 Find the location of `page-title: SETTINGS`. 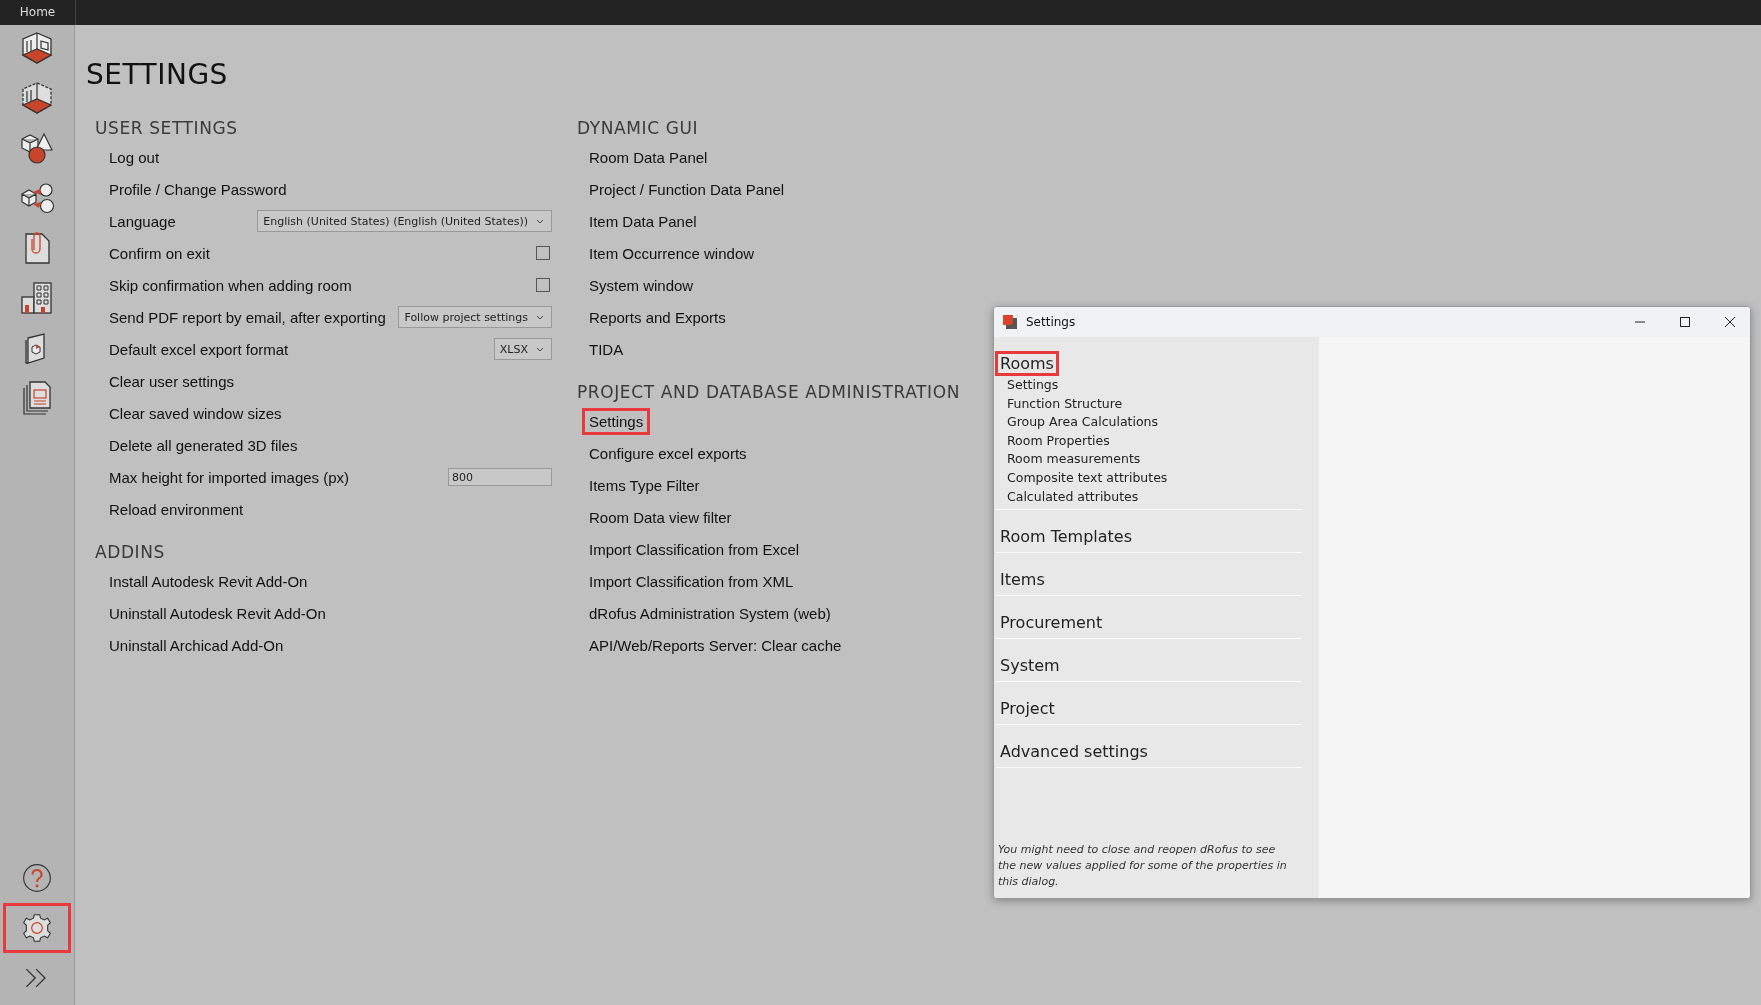

page-title: SETTINGS is located at coordinates (157, 74).